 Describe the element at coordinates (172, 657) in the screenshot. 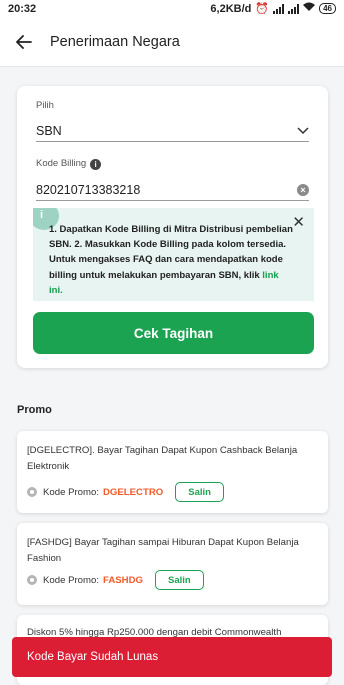

I see `toast-message: Kode Bayar Sudah Lunas` at that location.